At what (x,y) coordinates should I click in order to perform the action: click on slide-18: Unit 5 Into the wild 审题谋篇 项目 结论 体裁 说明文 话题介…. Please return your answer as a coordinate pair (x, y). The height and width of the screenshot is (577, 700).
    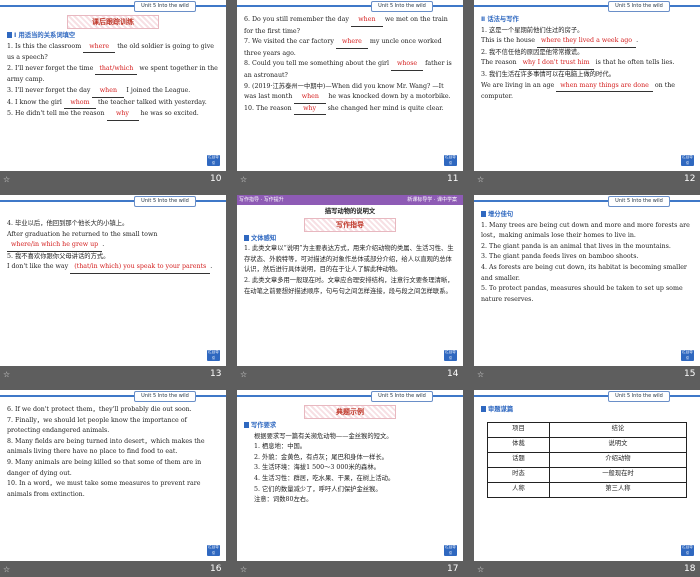
    Looking at the image, I should click on (587, 475).